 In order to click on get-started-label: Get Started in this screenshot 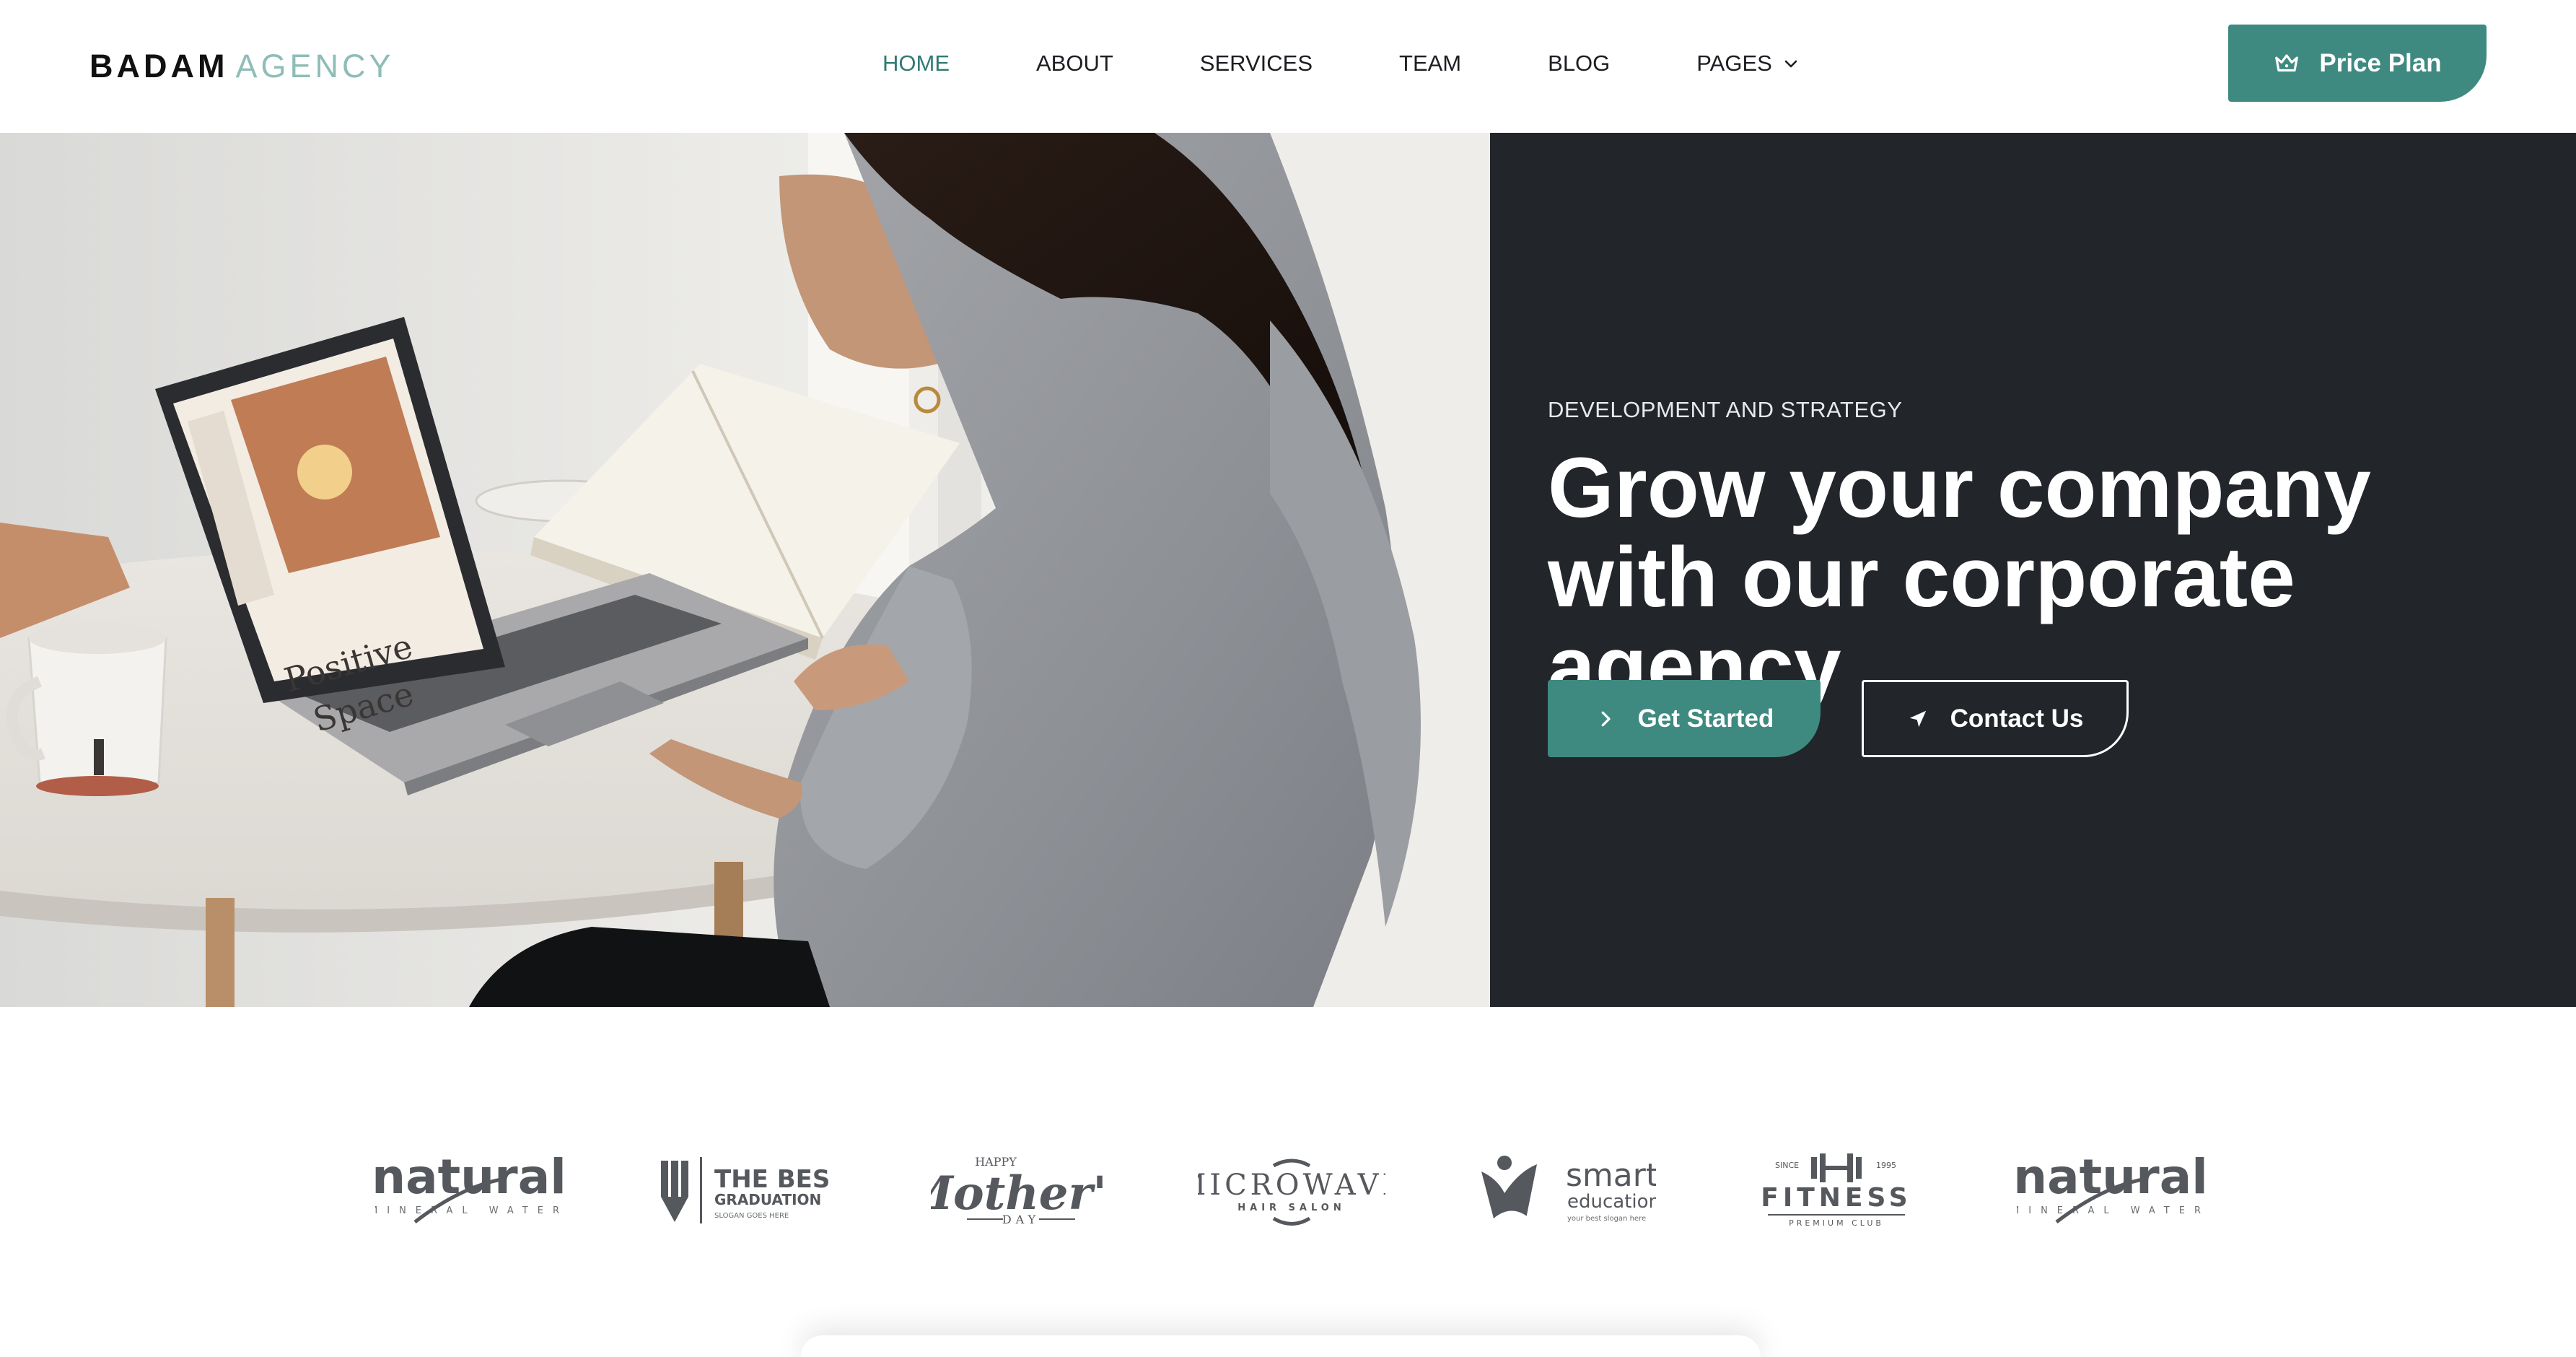, I will do `click(1705, 718)`.